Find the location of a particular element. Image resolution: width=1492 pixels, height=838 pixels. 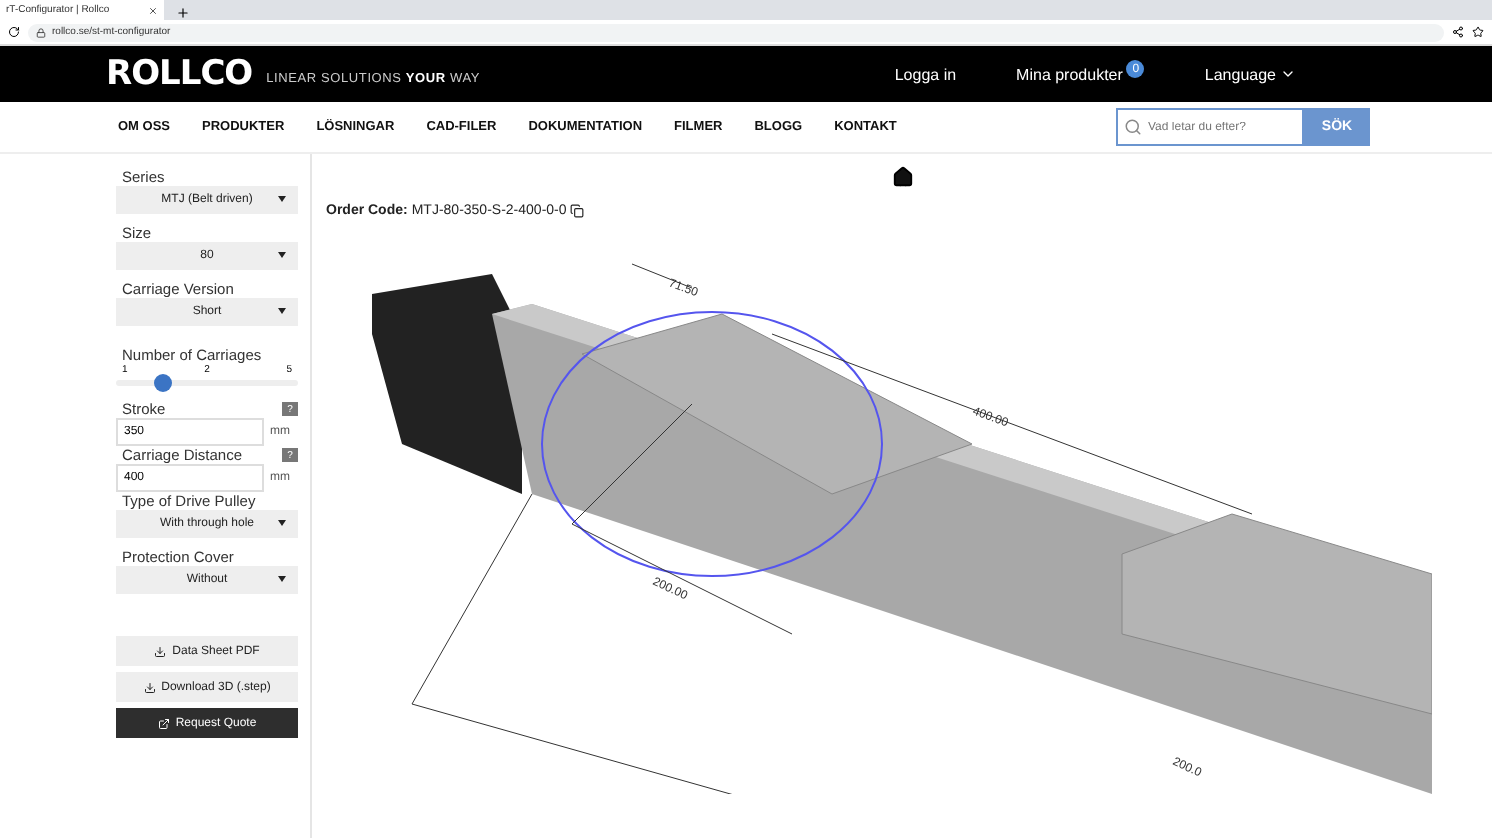

external-link-icon is located at coordinates (163, 723).